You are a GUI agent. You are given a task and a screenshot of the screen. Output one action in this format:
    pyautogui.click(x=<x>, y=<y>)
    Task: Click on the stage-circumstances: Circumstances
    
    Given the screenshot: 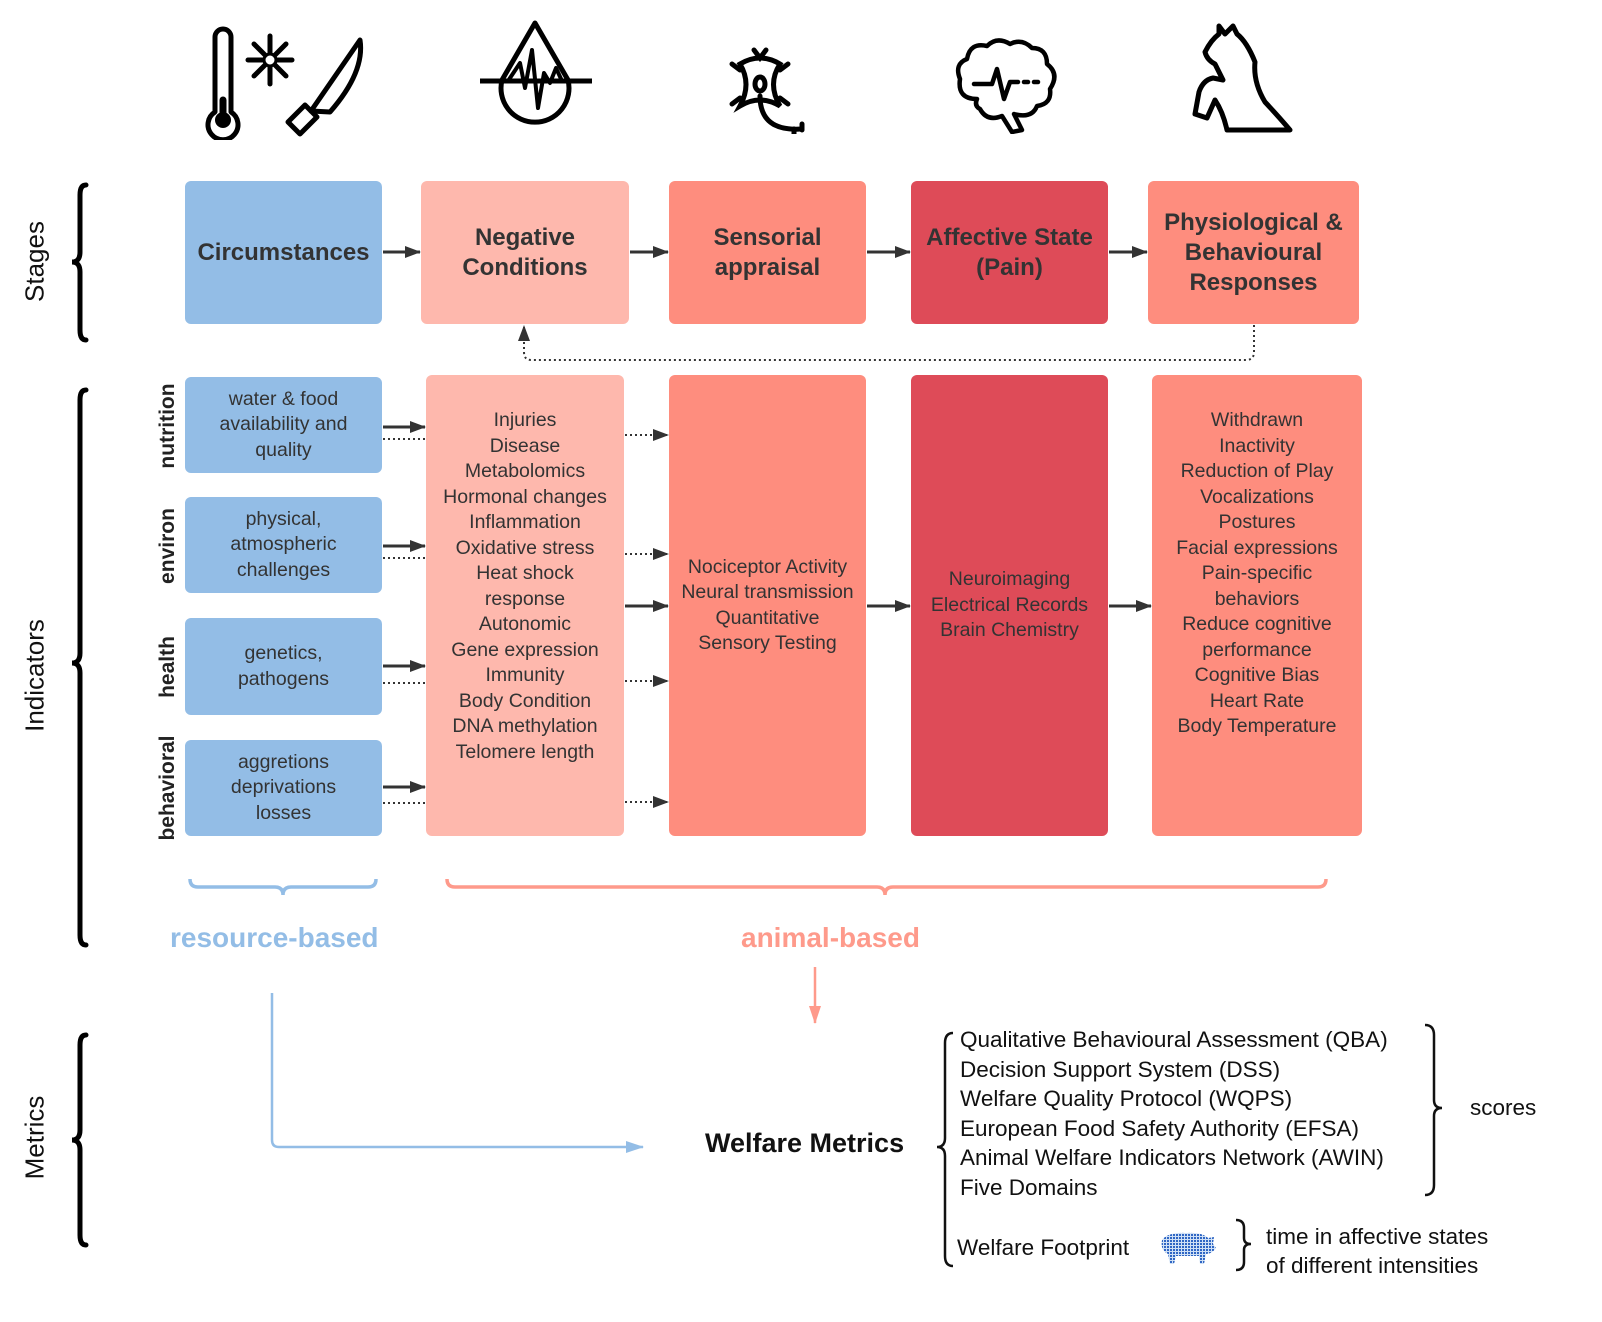 What is the action you would take?
    pyautogui.click(x=283, y=252)
    